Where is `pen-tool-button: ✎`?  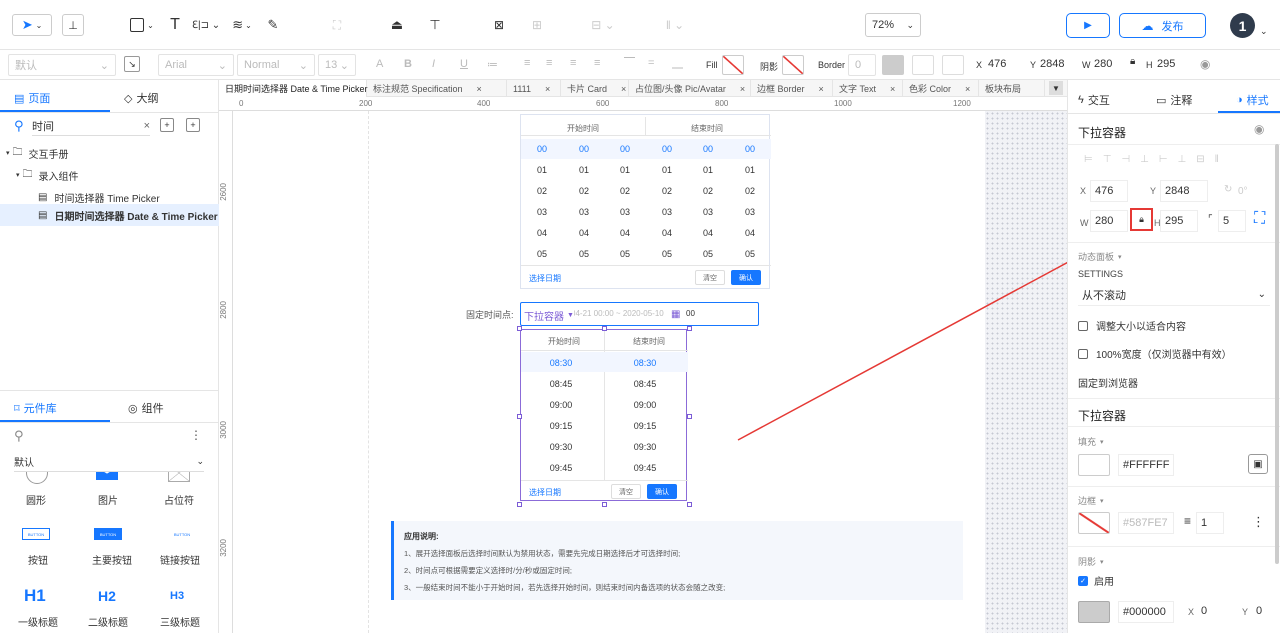
pen-tool-button: ✎ is located at coordinates (273, 25).